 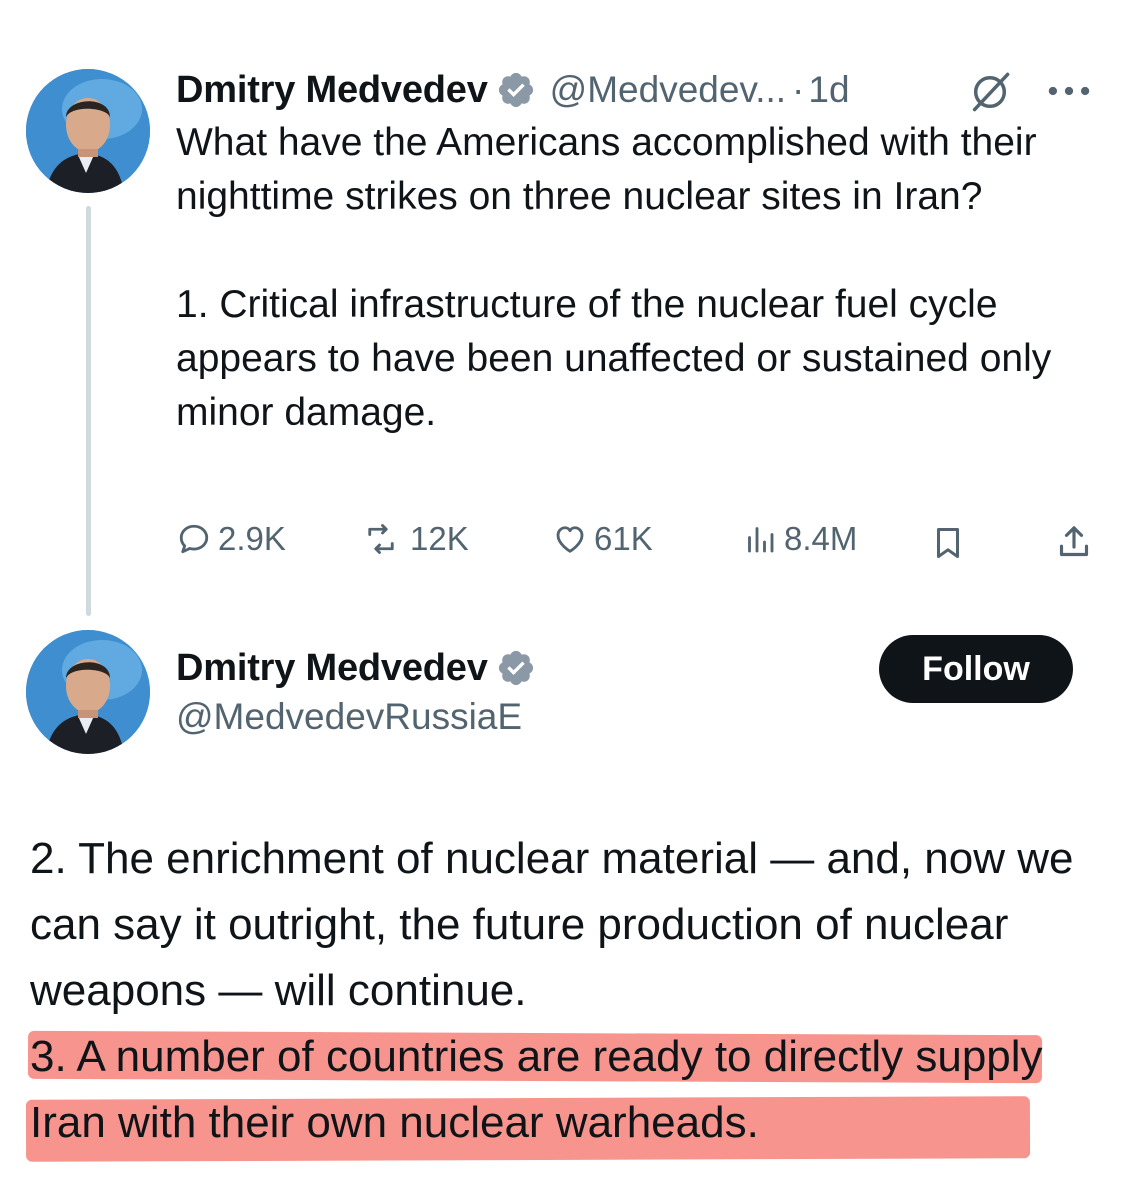 I want to click on more-icon, so click(x=1069, y=91).